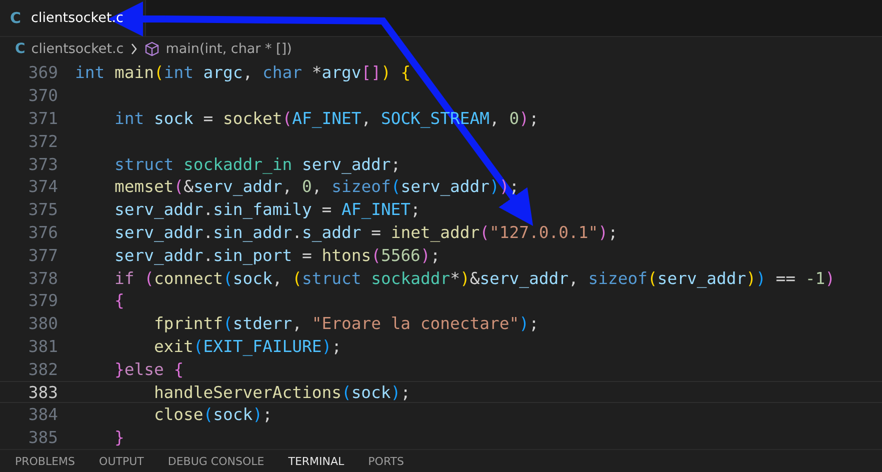  I want to click on line-number: 378, so click(43, 278).